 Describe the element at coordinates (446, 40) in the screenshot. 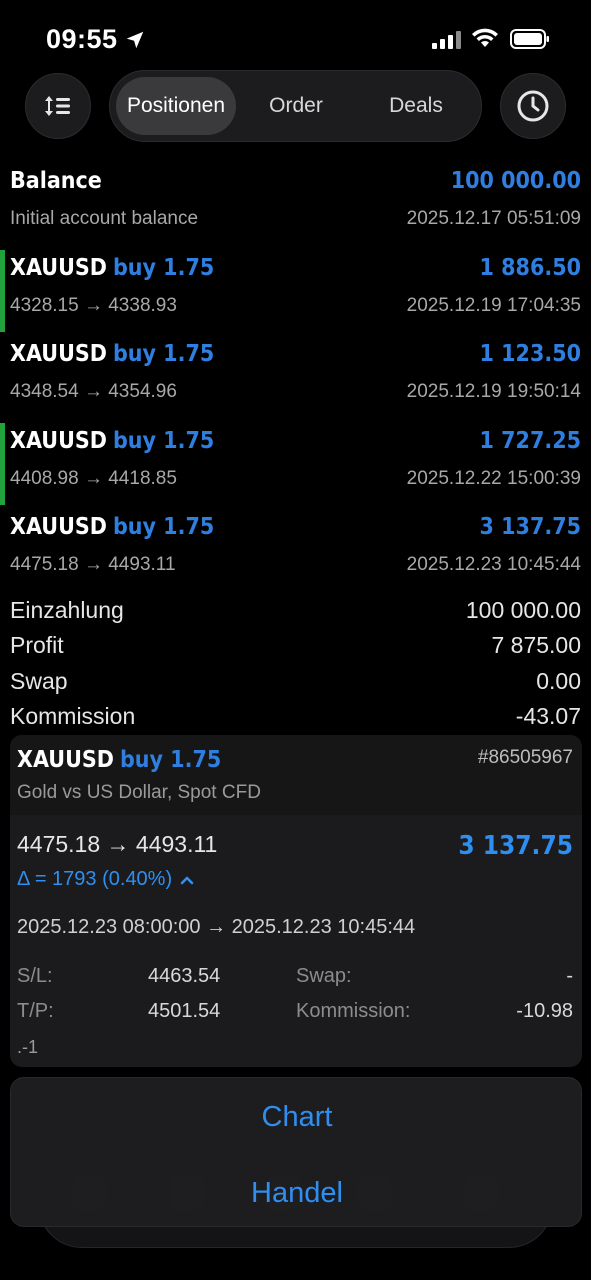

I see `cellular-signal-icon` at that location.